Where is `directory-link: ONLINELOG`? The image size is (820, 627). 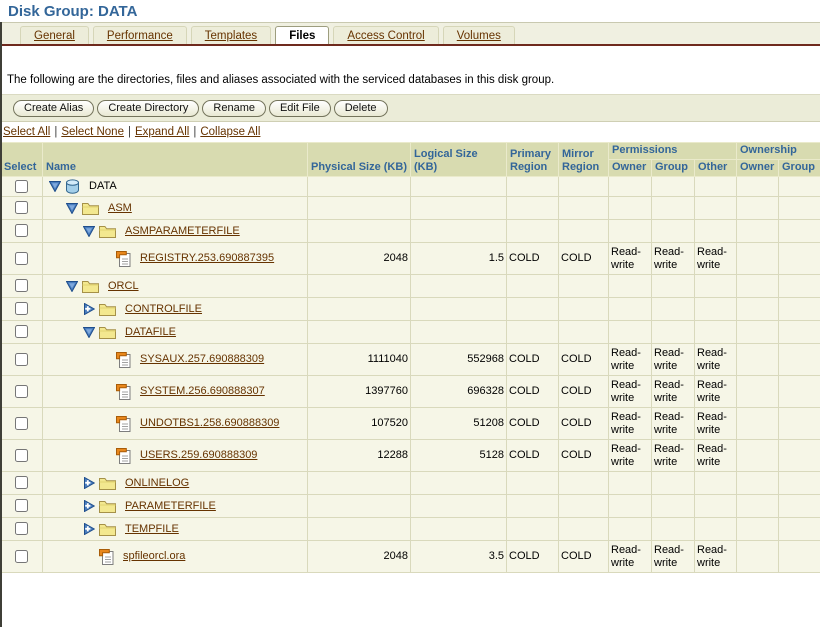
directory-link: ONLINELOG is located at coordinates (157, 483).